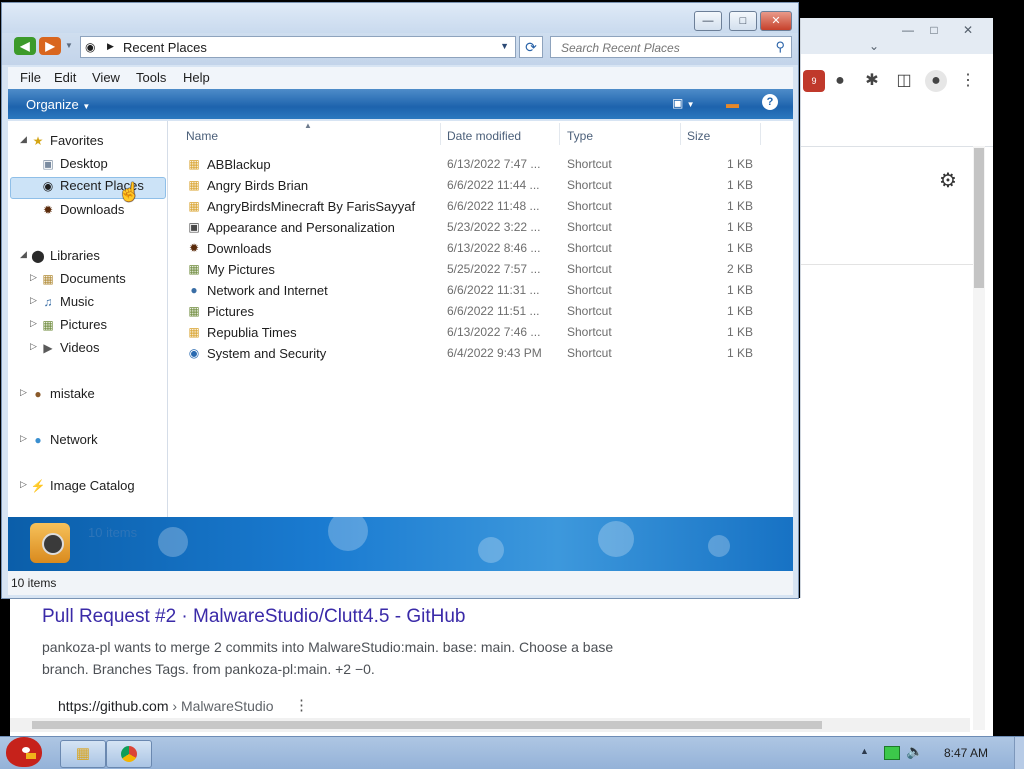 This screenshot has width=1024, height=769. Describe the element at coordinates (88, 188) in the screenshot. I see `nav-recent-places: ◉ Recent Places` at that location.